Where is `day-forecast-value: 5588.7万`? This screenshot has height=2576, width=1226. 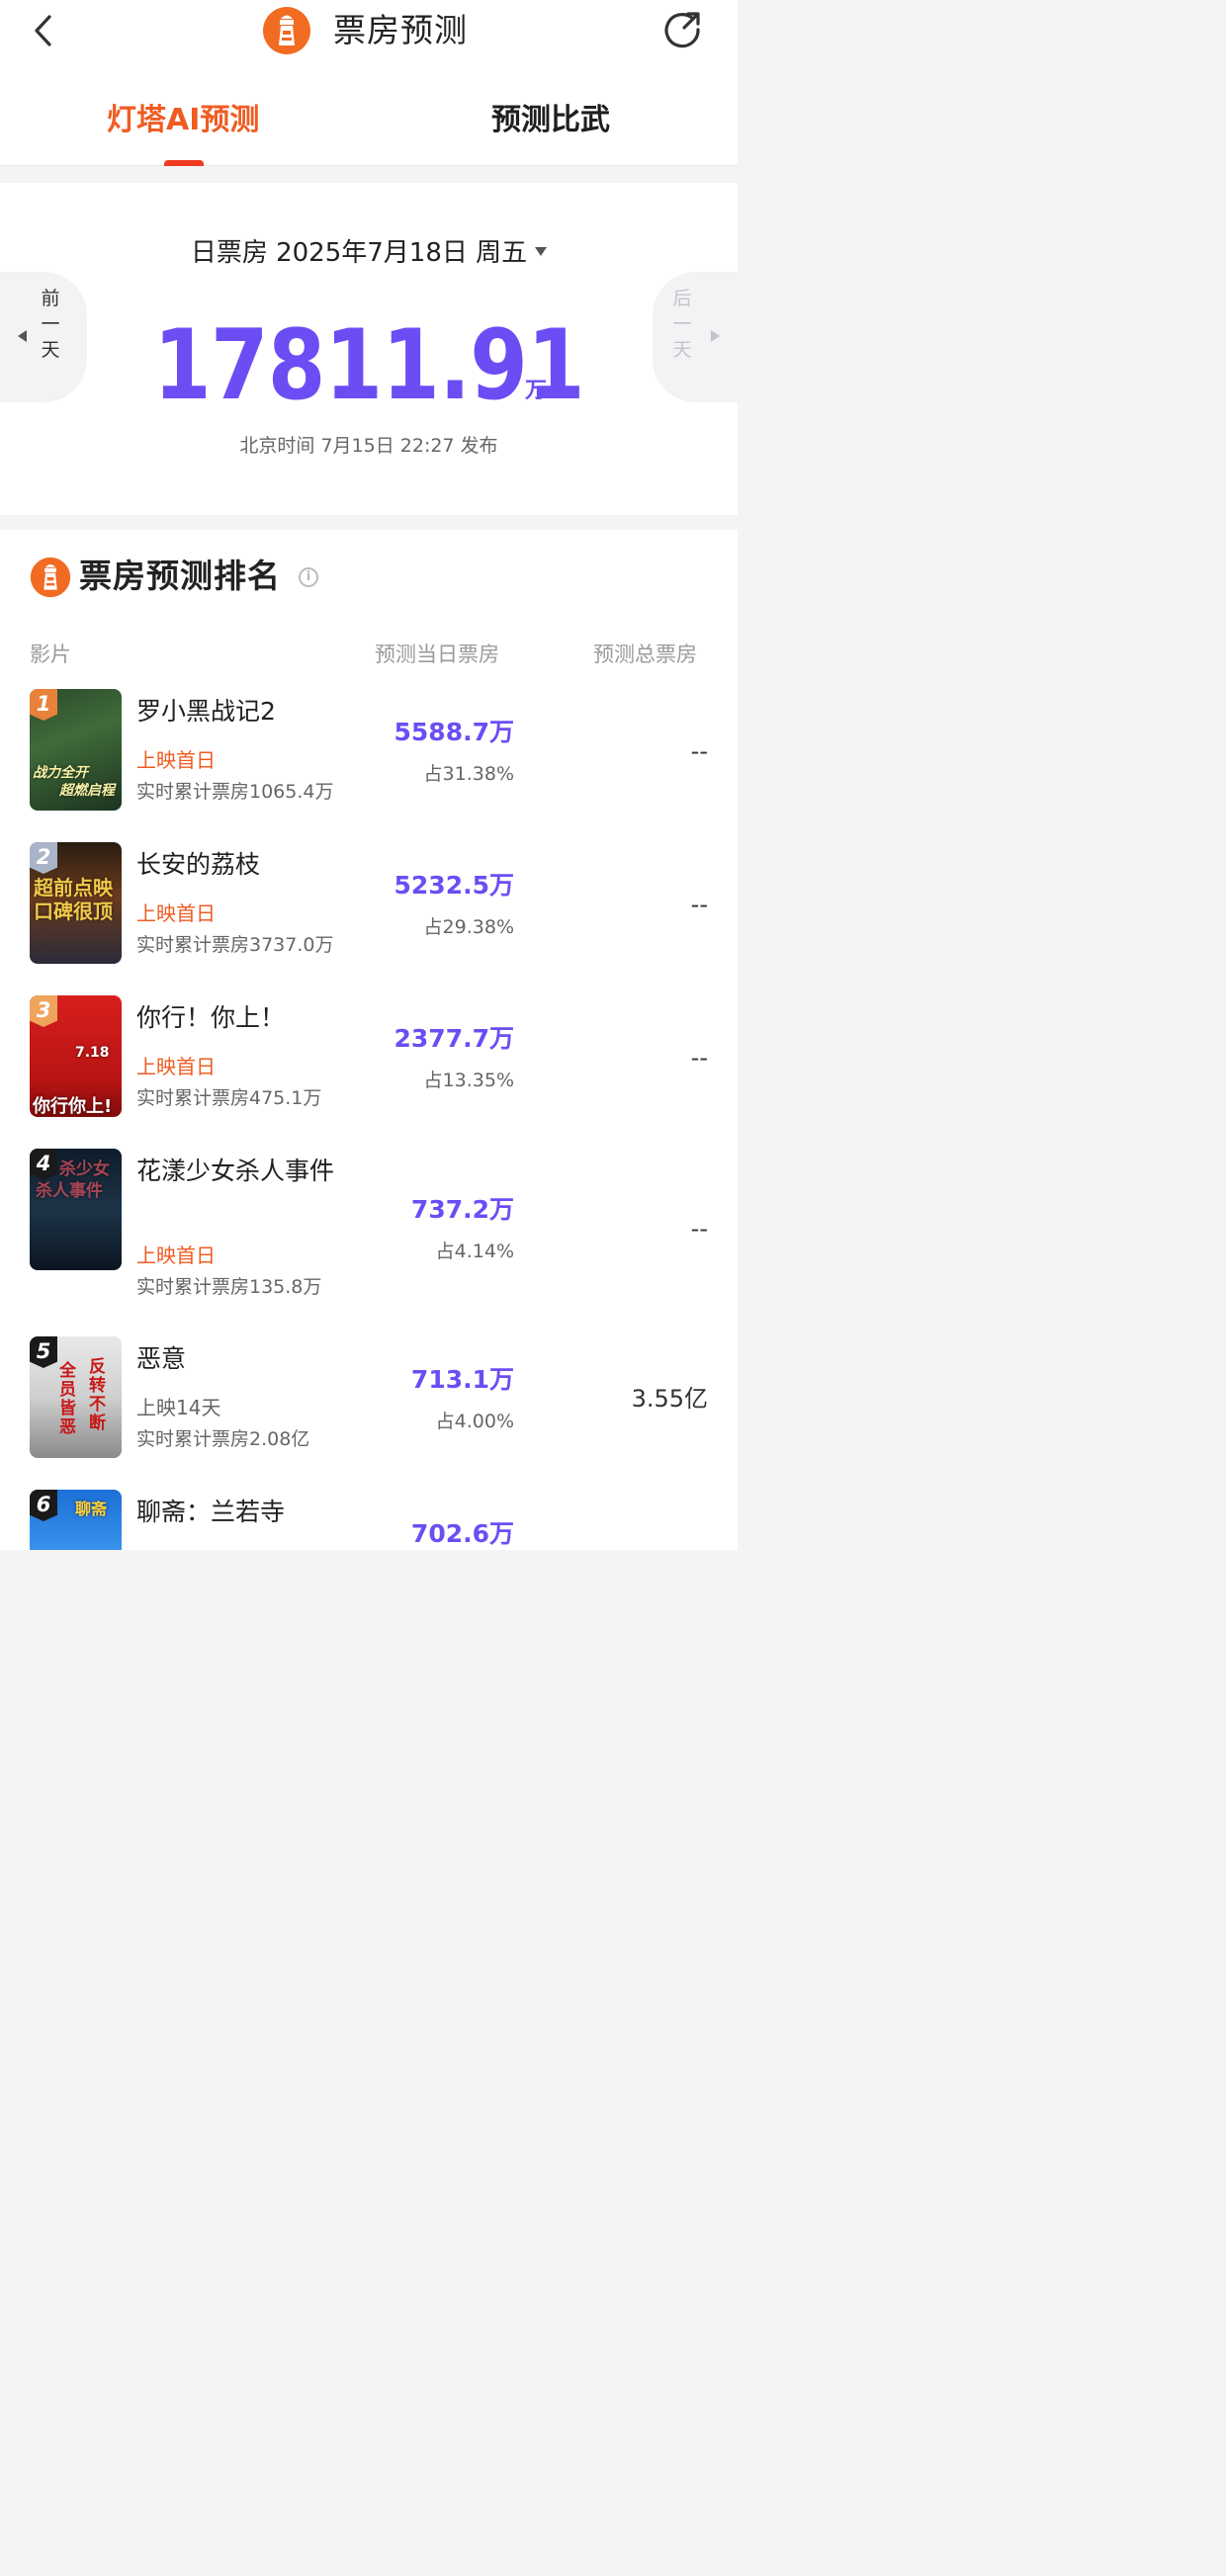 day-forecast-value: 5588.7万 is located at coordinates (454, 732).